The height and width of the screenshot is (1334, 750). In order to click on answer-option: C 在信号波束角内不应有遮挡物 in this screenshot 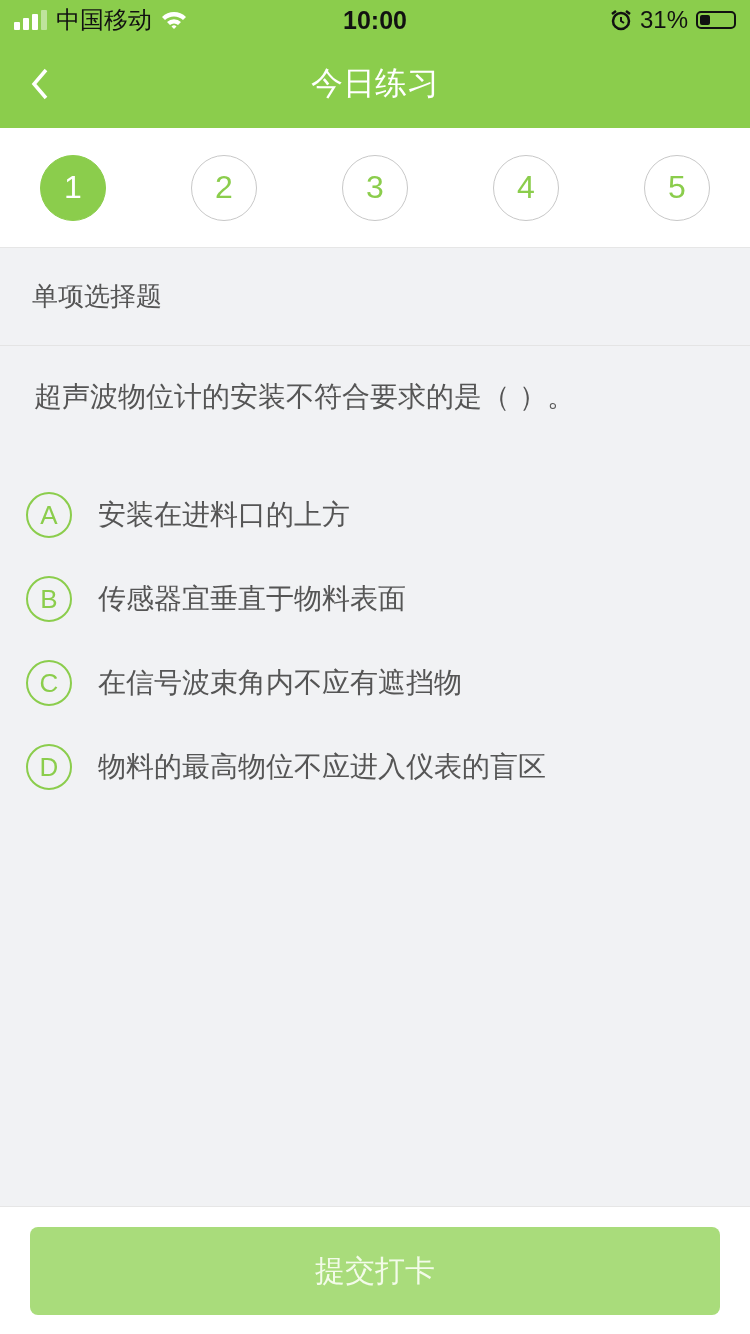, I will do `click(388, 683)`.